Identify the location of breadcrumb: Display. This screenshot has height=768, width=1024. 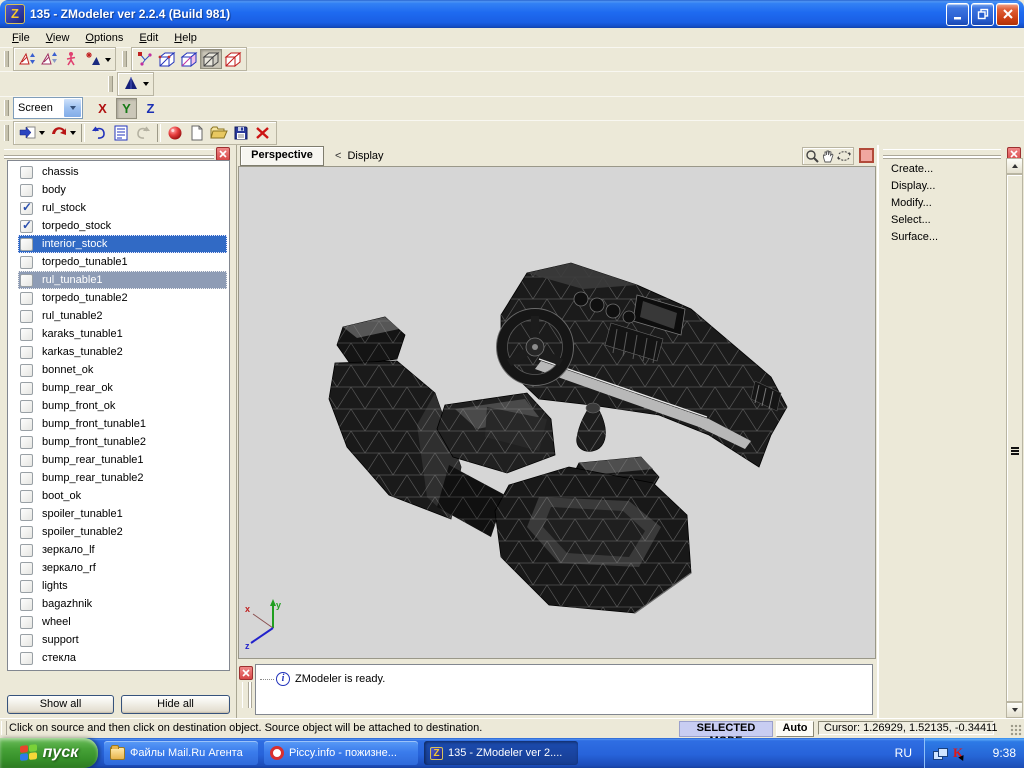
(365, 156).